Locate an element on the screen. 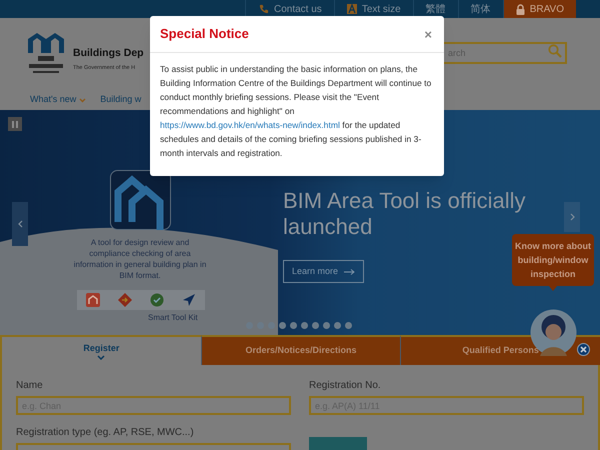 This screenshot has width=600, height=450. department-name: Buildings Dep is located at coordinates (108, 53).